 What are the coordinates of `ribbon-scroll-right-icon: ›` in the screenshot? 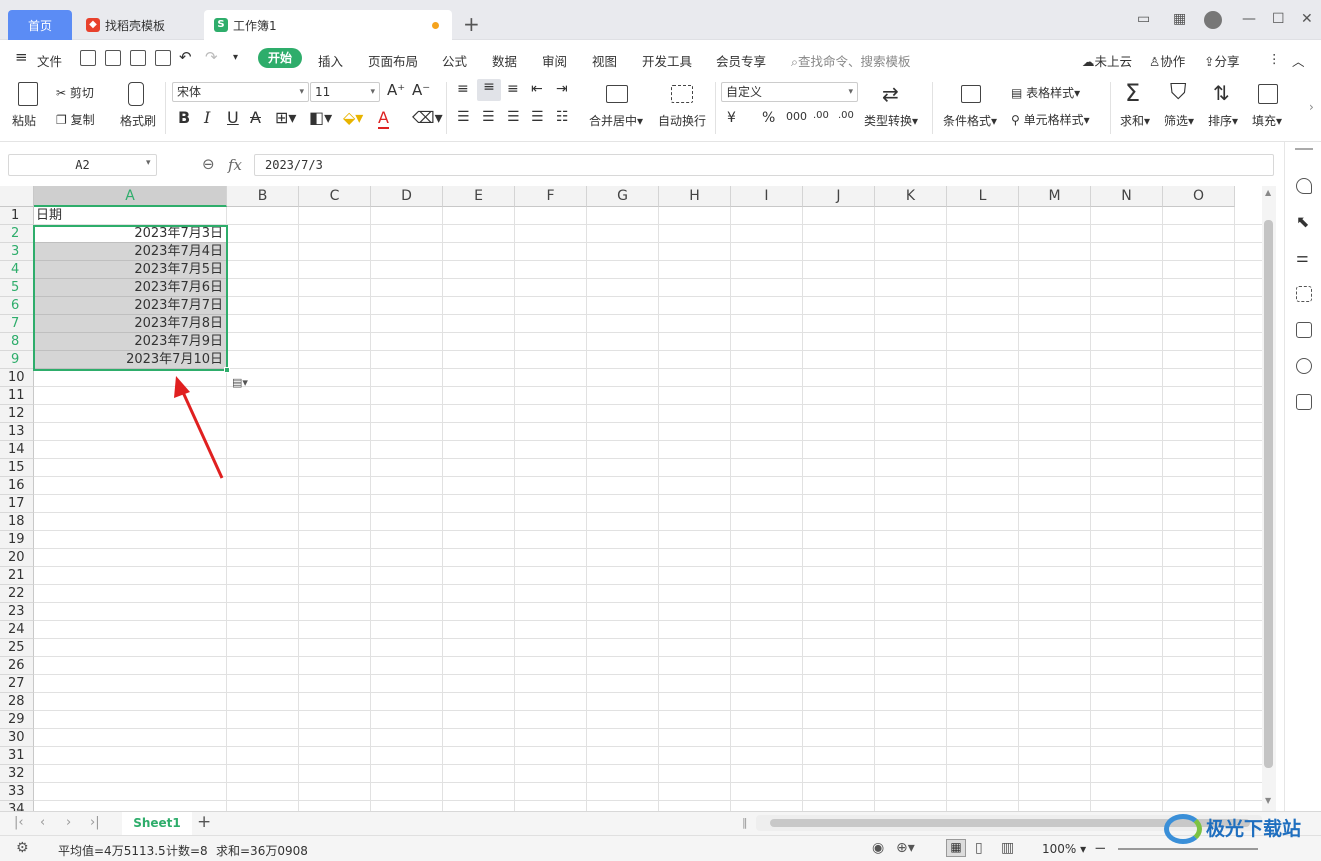 It's located at (1311, 107).